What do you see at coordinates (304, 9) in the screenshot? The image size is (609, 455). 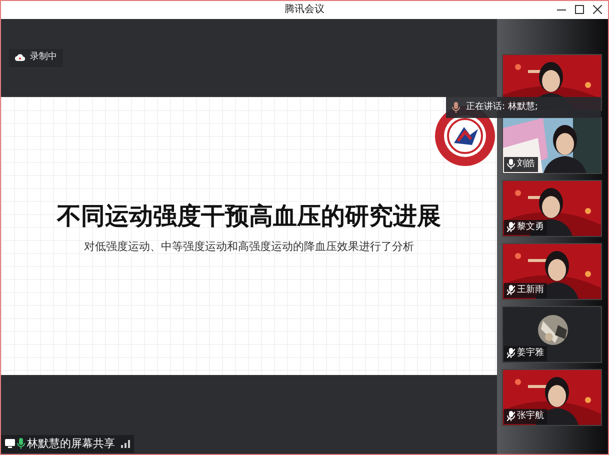 I see `window-title: 腾讯会议` at bounding box center [304, 9].